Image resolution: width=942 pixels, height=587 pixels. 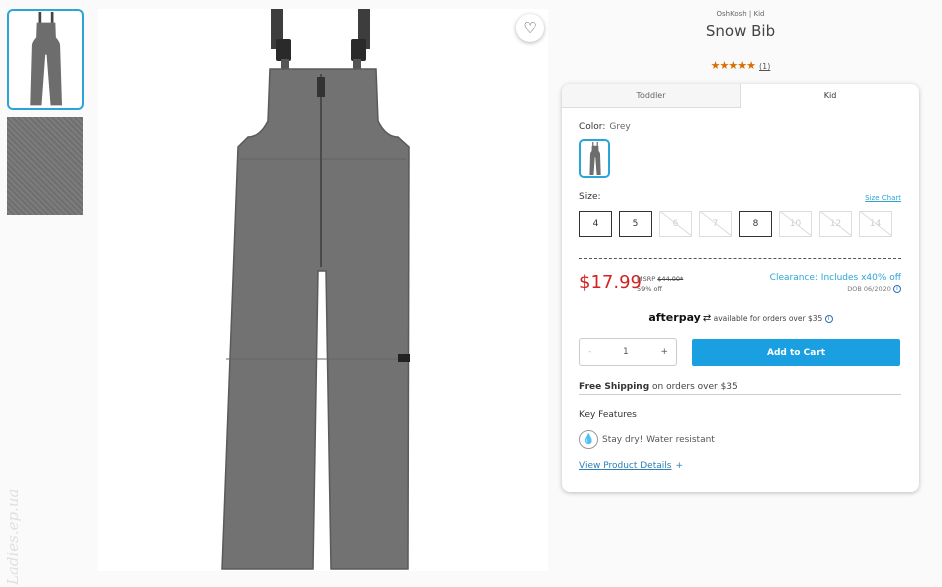 What do you see at coordinates (755, 224) in the screenshot?
I see `size-option: 8` at bounding box center [755, 224].